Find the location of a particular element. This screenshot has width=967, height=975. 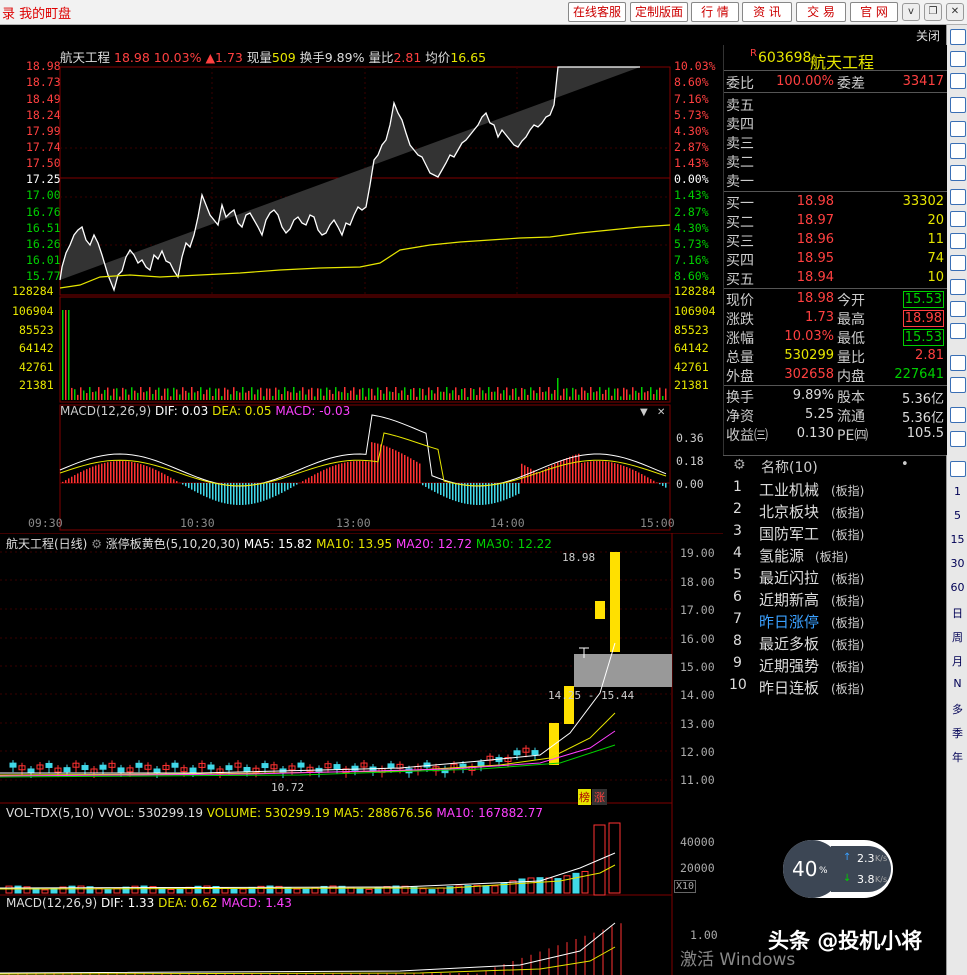

list-icon is located at coordinates (958, 197).